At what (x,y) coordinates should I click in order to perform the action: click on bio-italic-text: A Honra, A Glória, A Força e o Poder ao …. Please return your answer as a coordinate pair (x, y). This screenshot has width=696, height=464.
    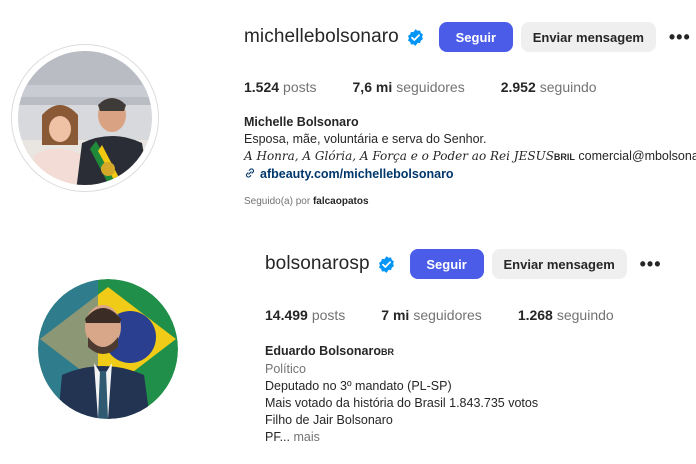
    Looking at the image, I should click on (399, 156).